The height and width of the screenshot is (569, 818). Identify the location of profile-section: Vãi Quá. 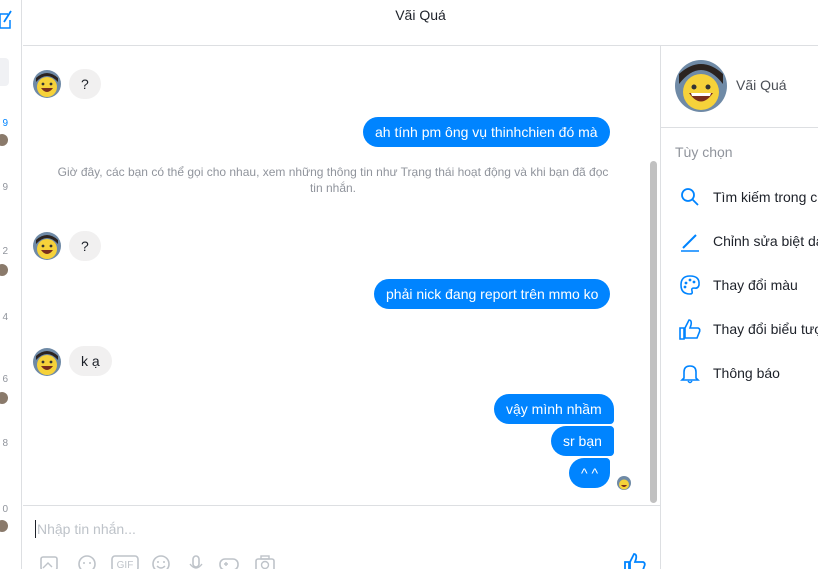
(739, 87).